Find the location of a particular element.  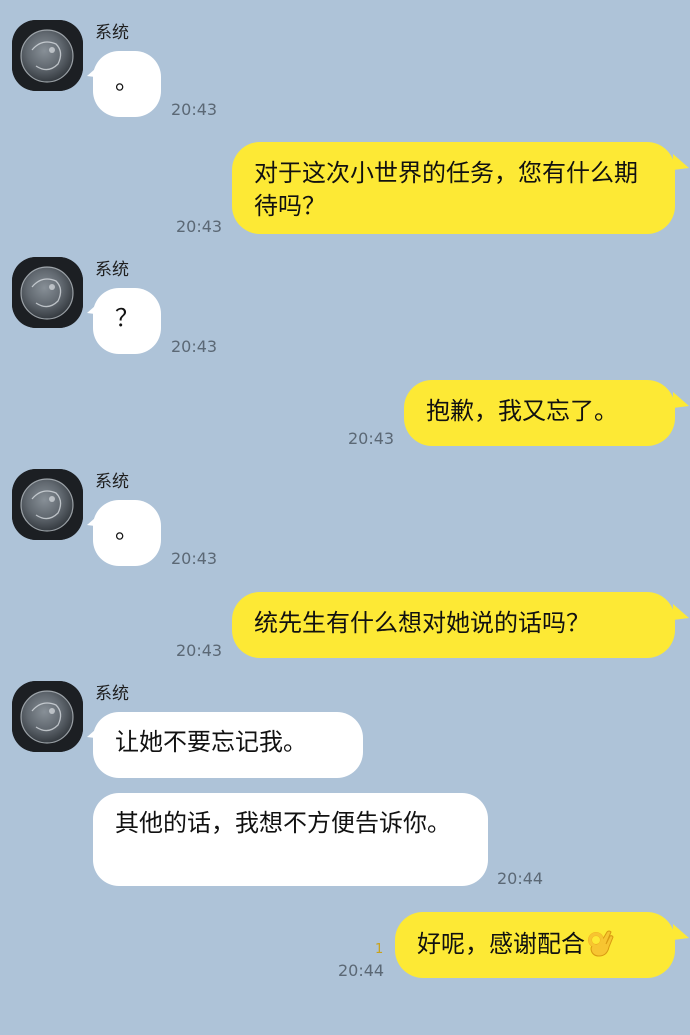

message-bubble-outgoing: 好呢，感谢配合 is located at coordinates (535, 945).